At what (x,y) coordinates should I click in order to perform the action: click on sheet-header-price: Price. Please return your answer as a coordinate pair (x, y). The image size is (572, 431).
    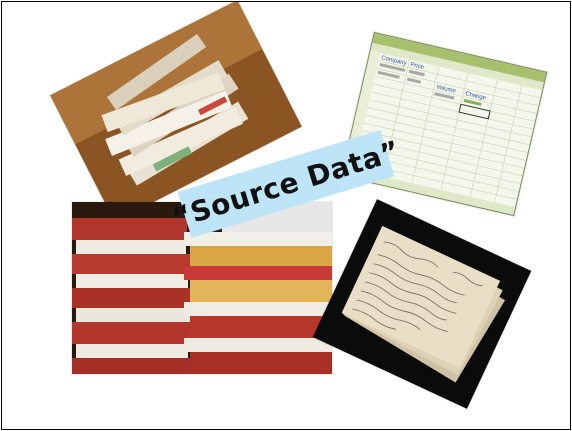
    Looking at the image, I should click on (417, 66).